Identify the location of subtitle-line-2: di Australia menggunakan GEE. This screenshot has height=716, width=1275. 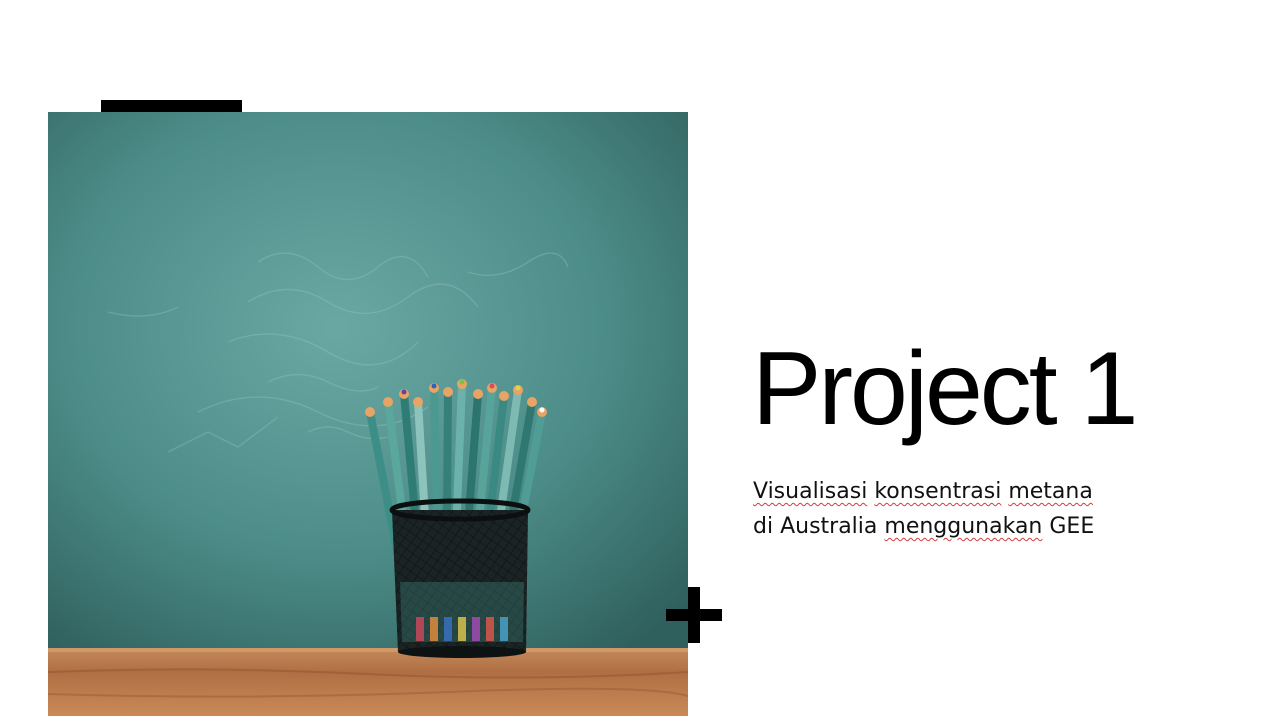
(983, 526).